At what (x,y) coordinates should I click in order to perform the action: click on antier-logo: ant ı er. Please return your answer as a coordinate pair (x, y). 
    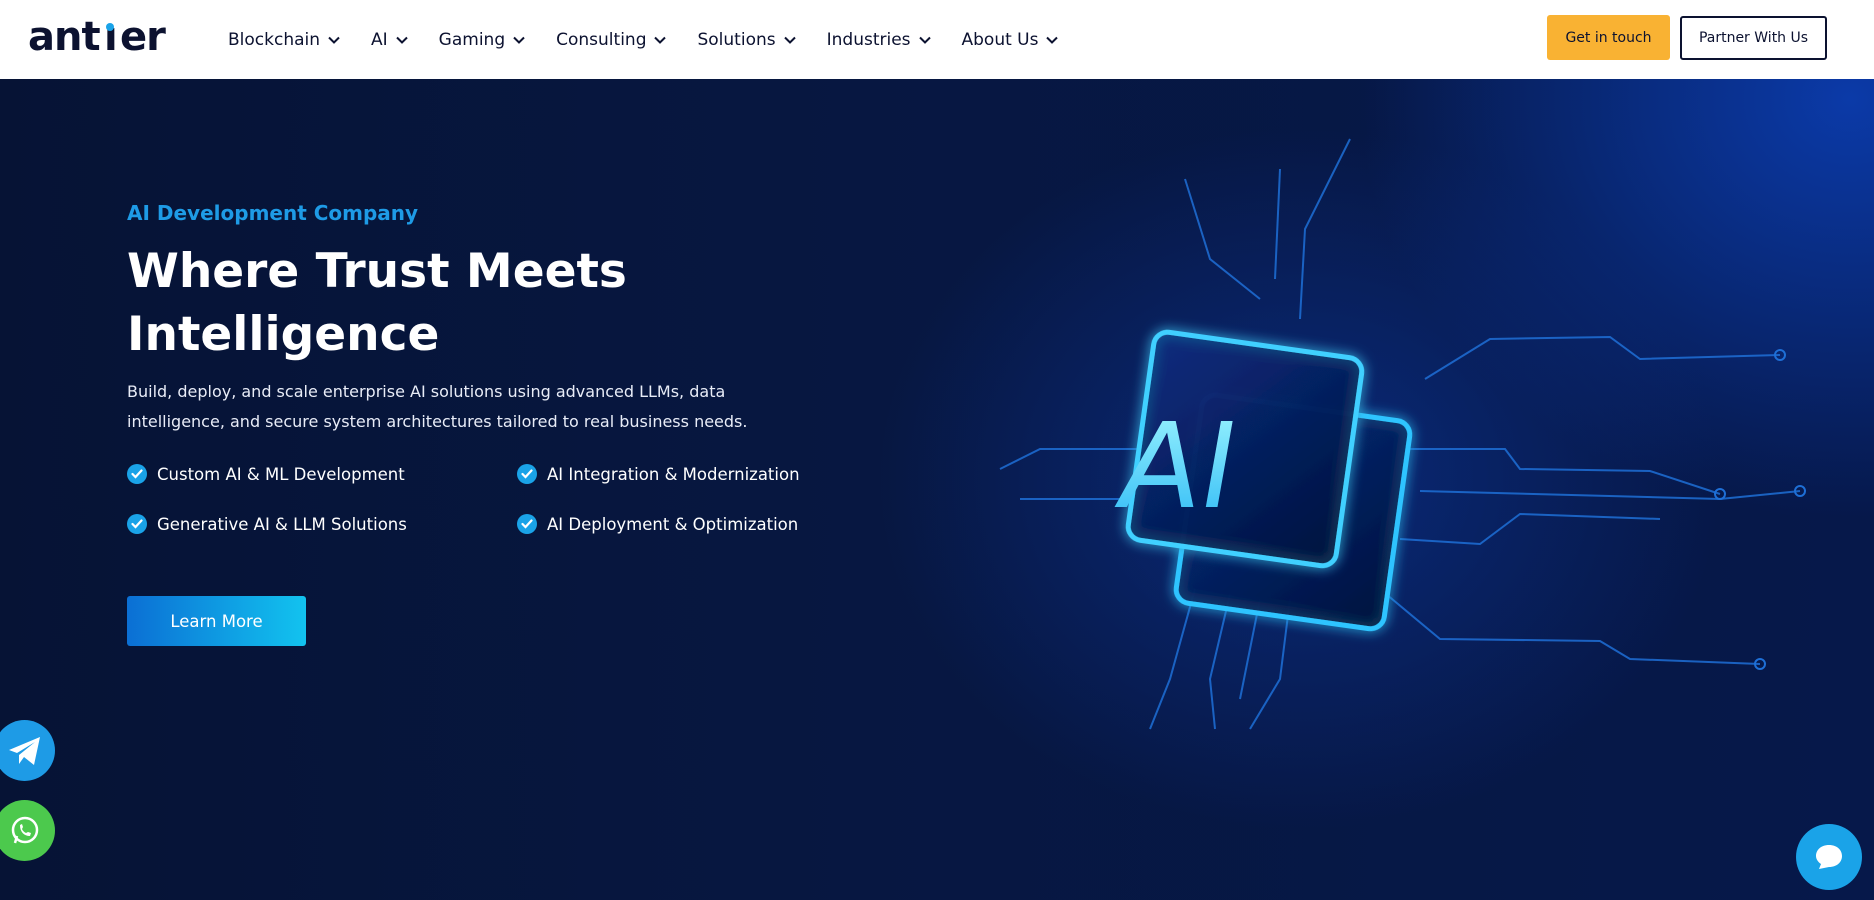
    Looking at the image, I should click on (104, 38).